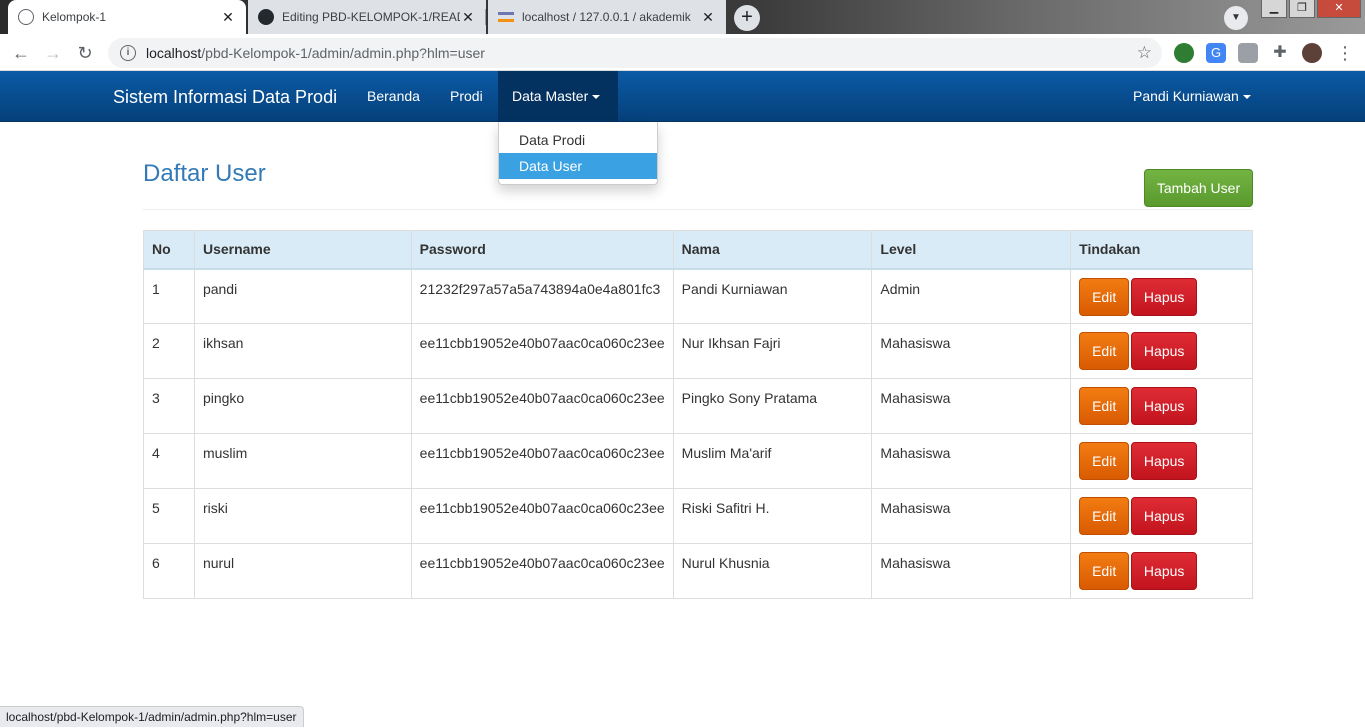 This screenshot has height=728, width=1365. What do you see at coordinates (1280, 53) in the screenshot?
I see `extensions-puzzle-icon: ✚` at bounding box center [1280, 53].